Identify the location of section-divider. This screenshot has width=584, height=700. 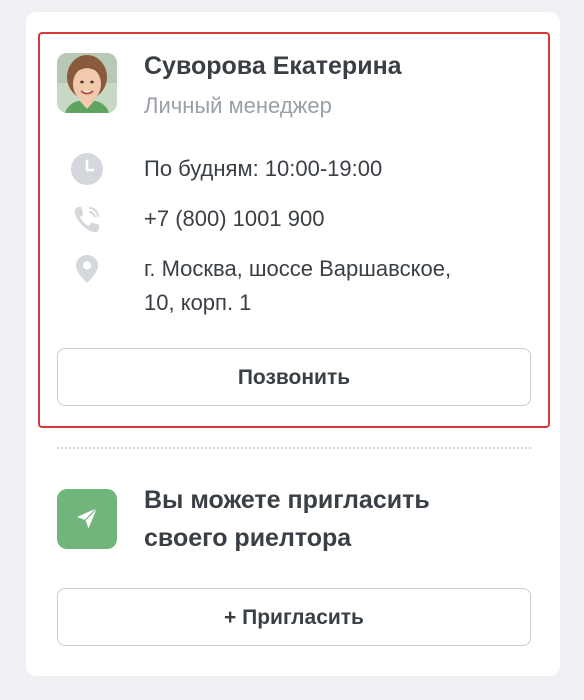
(294, 448).